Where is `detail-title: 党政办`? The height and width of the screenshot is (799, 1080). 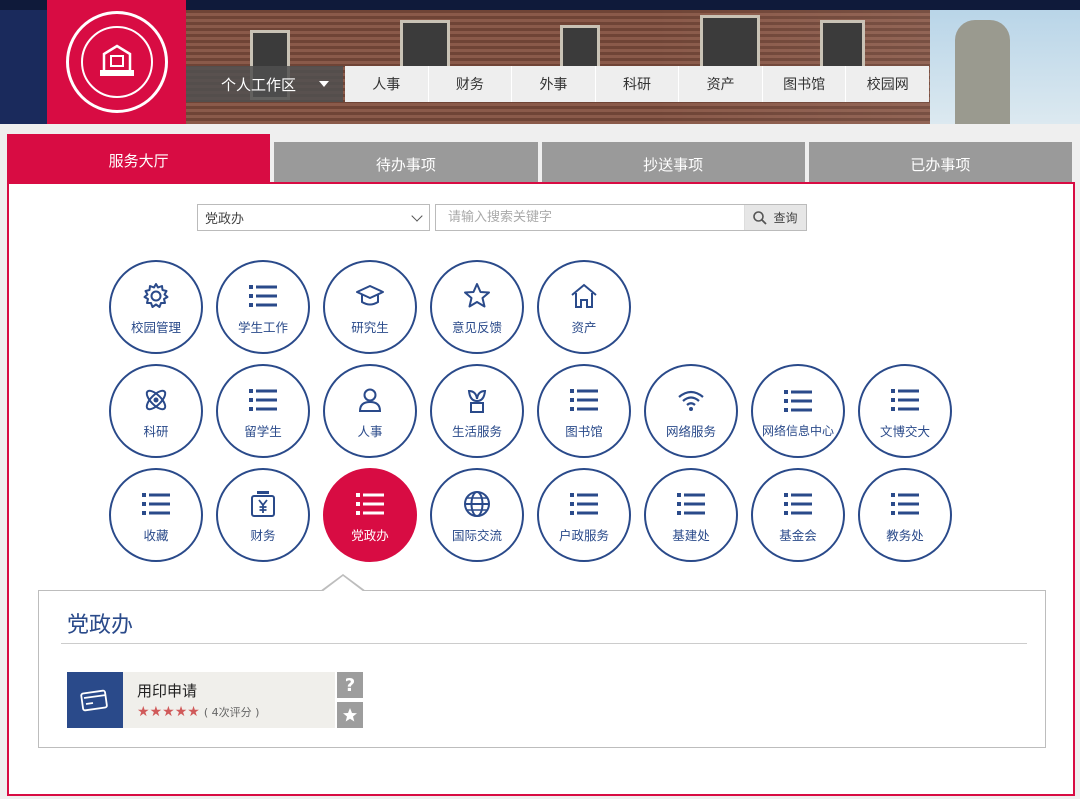 detail-title: 党政办 is located at coordinates (100, 625).